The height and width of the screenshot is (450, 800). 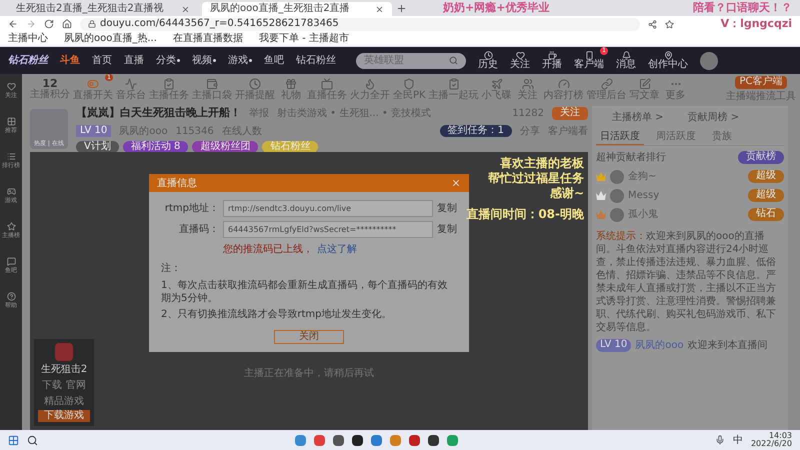 What do you see at coordinates (225, 146) in the screenshot?
I see `tag: 超级粉丝团` at bounding box center [225, 146].